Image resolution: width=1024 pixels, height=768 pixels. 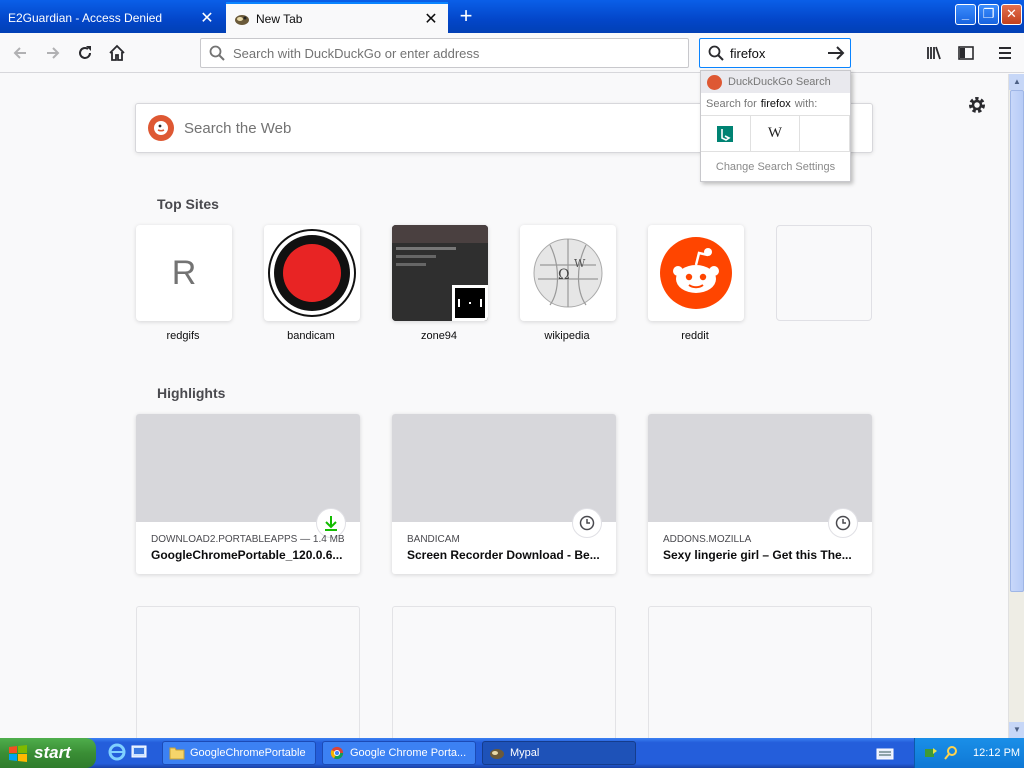 What do you see at coordinates (1016, 82) in the screenshot?
I see `scroll-up-arrow-icon: ▲` at bounding box center [1016, 82].